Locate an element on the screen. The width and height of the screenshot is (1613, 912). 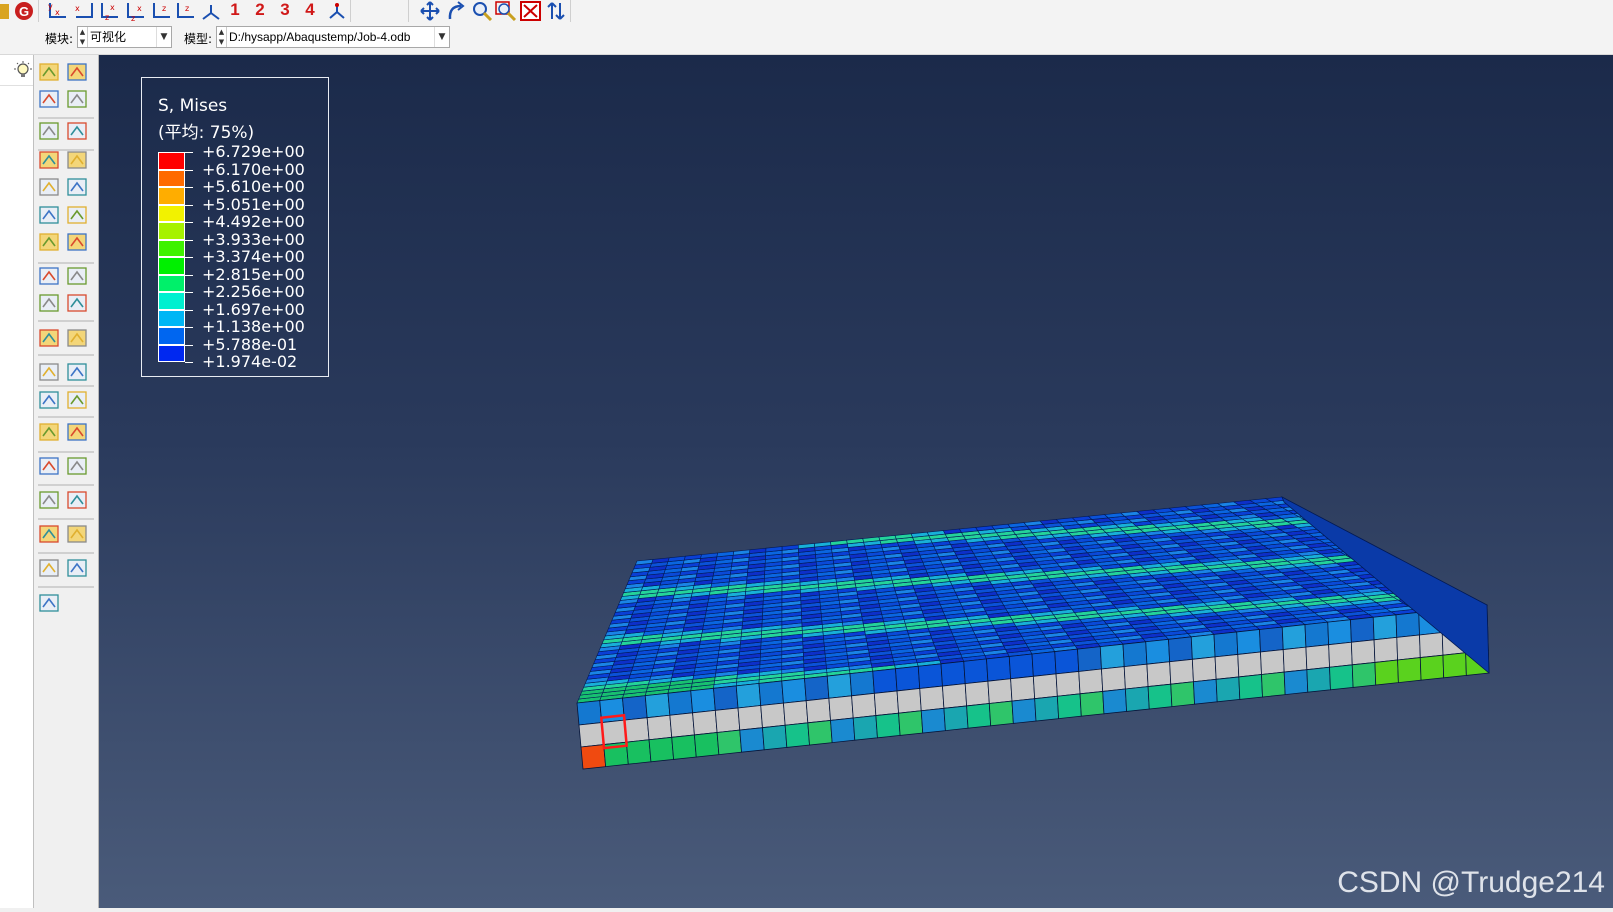
svg-text: G is located at coordinates (24, 11).